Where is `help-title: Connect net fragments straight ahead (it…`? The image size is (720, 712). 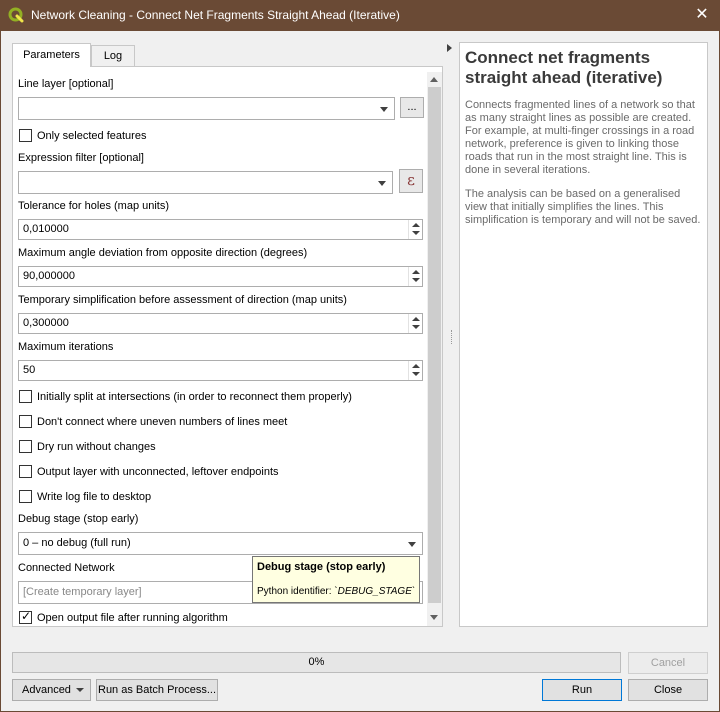 help-title: Connect net fragments straight ahead (it… is located at coordinates (564, 67).